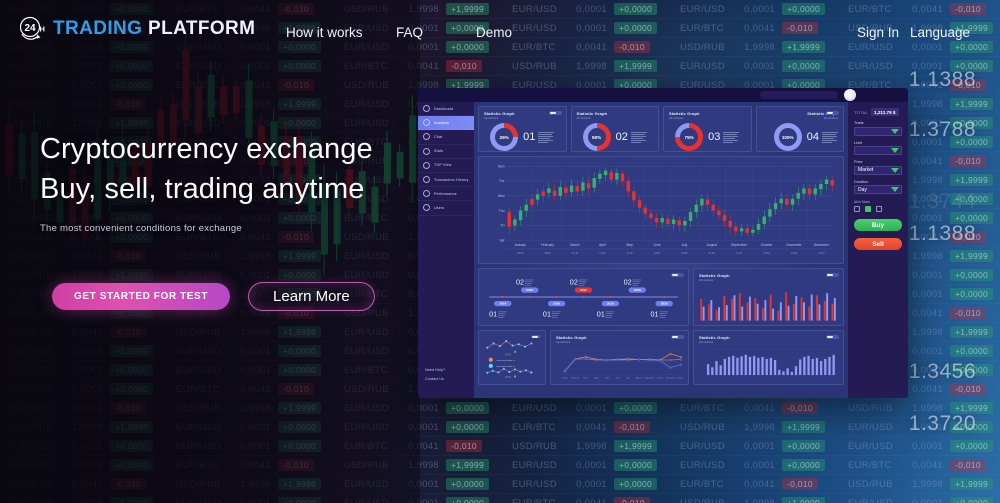  What do you see at coordinates (895, 150) in the screenshot?
I see `chevron-down-icon` at bounding box center [895, 150].